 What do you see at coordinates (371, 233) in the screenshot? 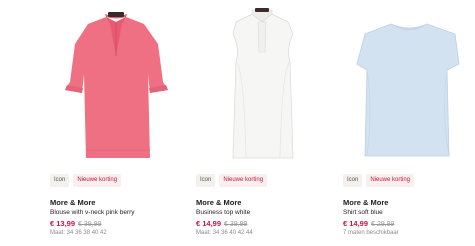
I see `product-sizes: 7 maten beschikbaar` at bounding box center [371, 233].